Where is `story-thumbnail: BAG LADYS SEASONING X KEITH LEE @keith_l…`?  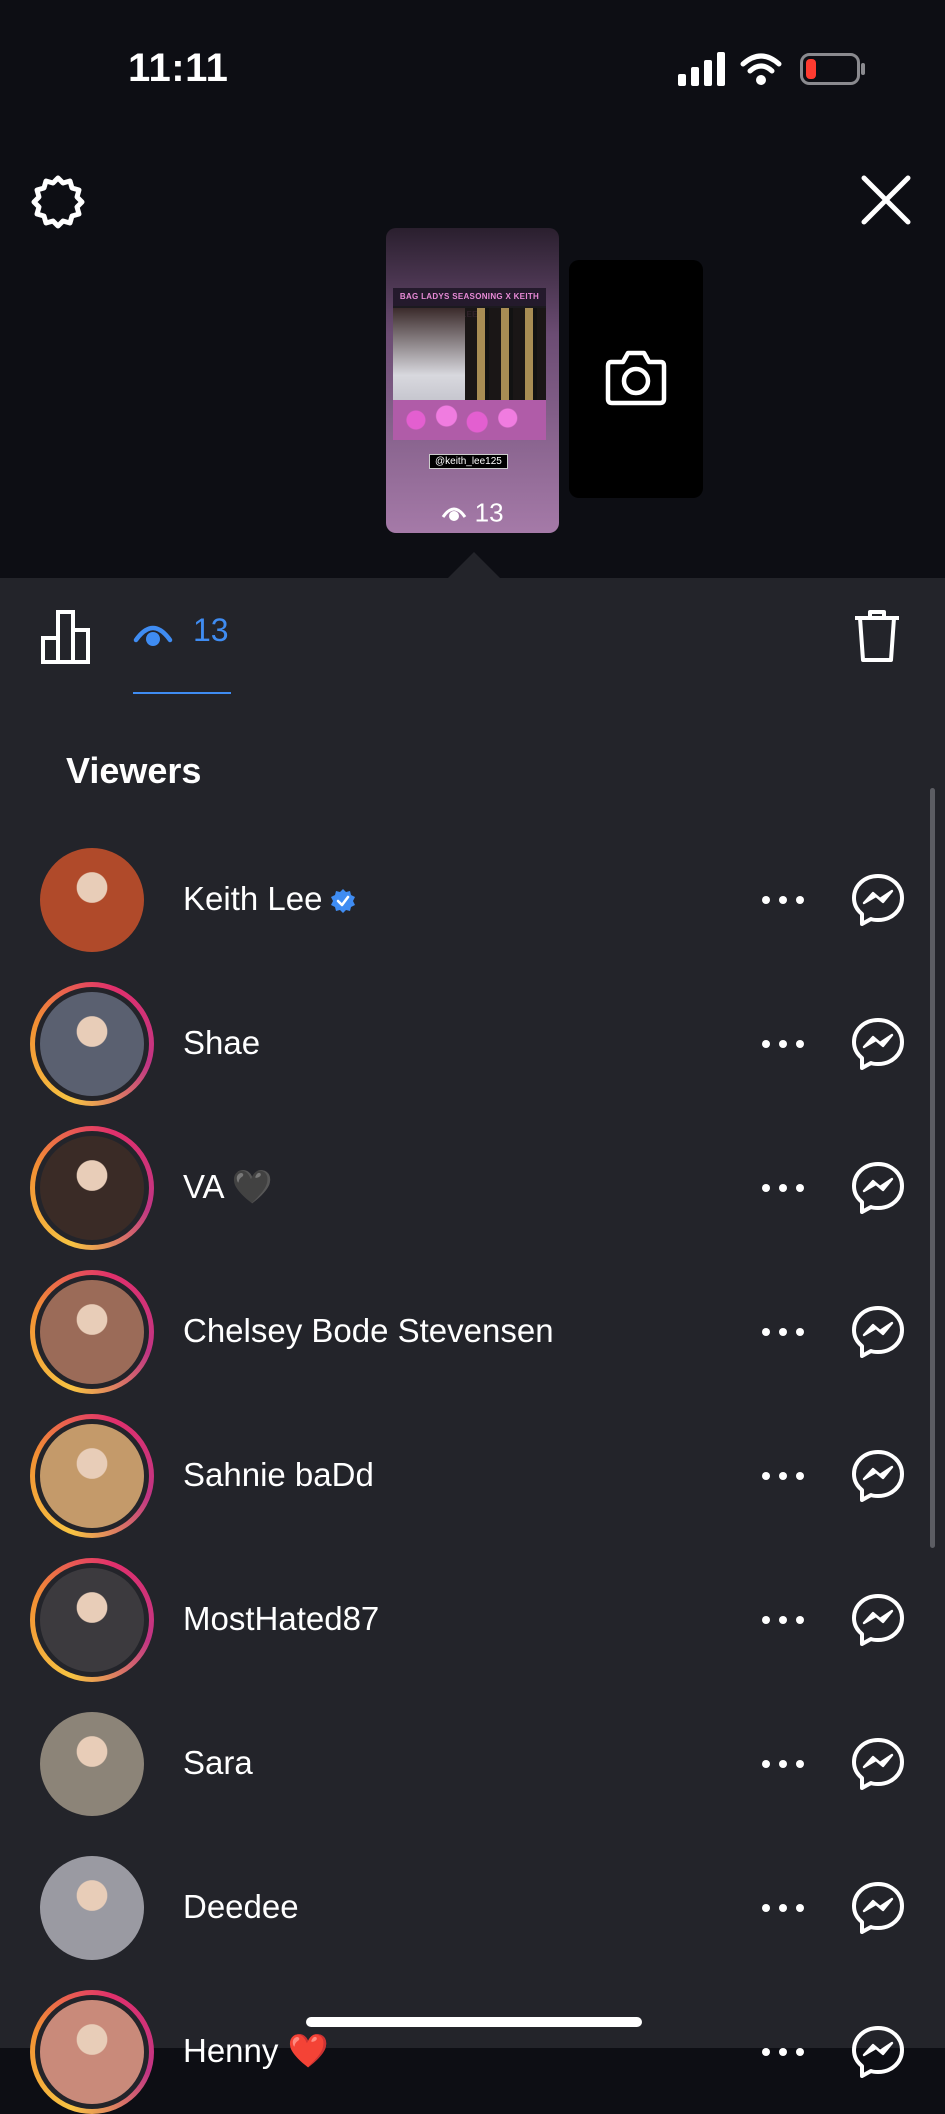
story-thumbnail: BAG LADYS SEASONING X KEITH LEE @keith_l… is located at coordinates (472, 380).